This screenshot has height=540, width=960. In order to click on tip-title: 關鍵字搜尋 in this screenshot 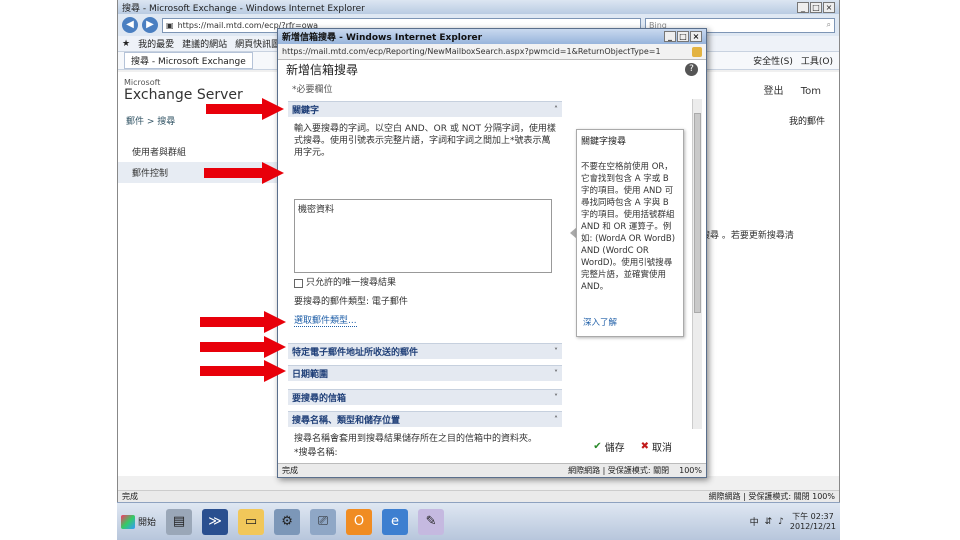, I will do `click(604, 142)`.